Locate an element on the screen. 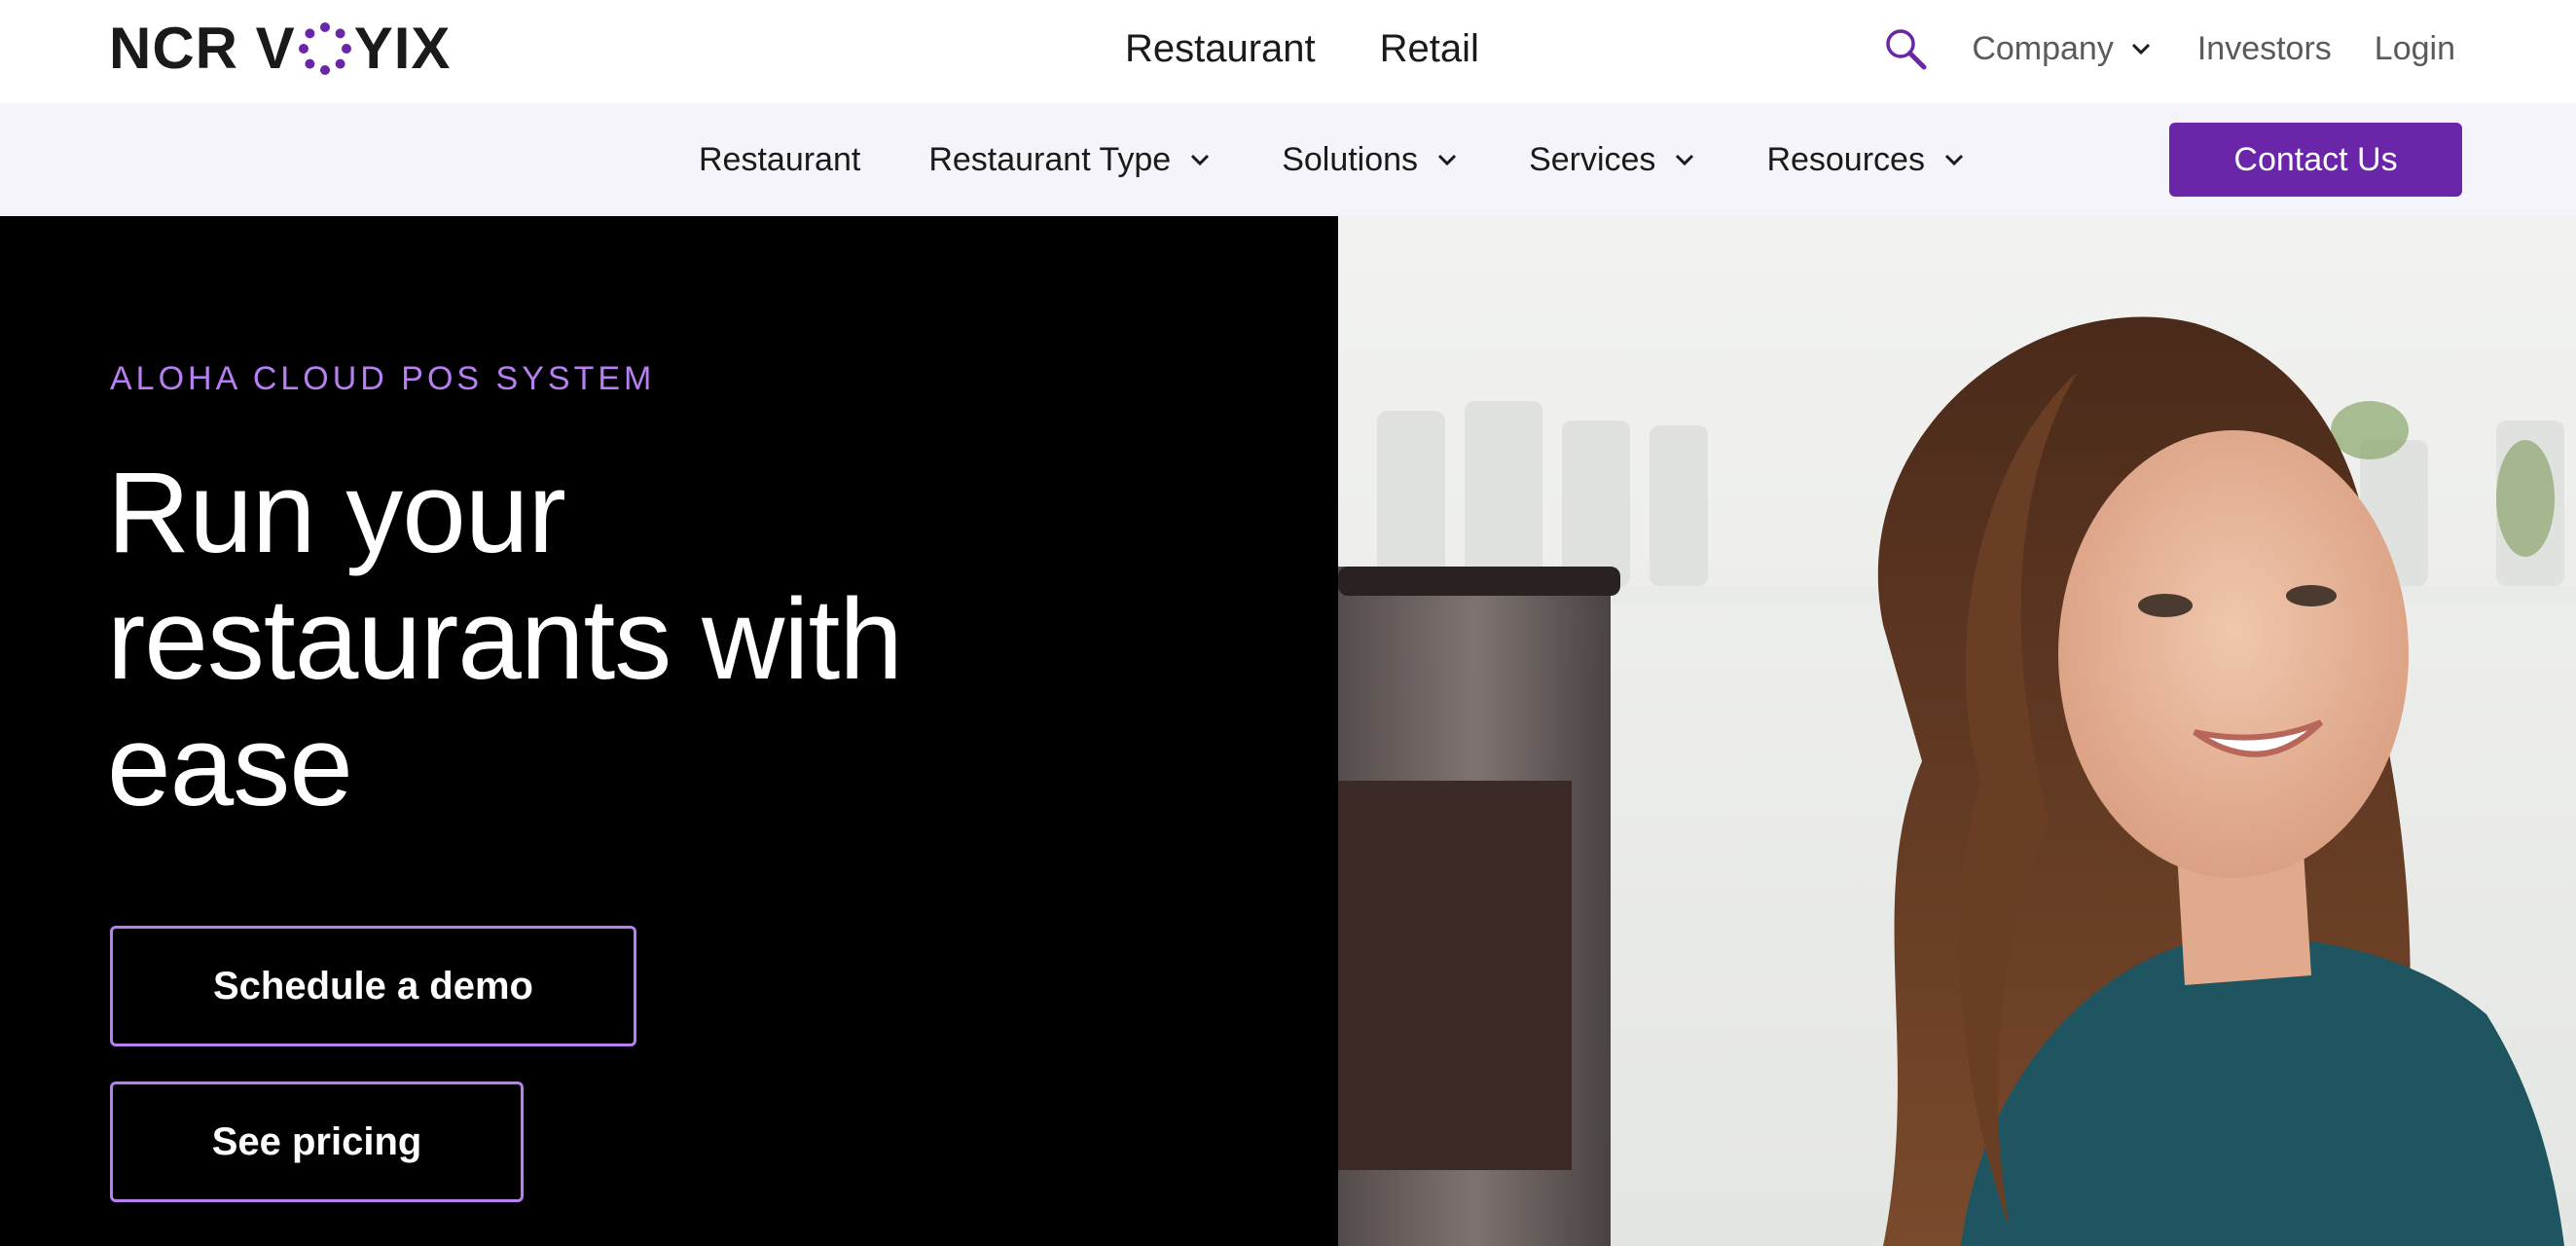 The image size is (2576, 1246). subnav-solutions: Solutions is located at coordinates (1371, 159).